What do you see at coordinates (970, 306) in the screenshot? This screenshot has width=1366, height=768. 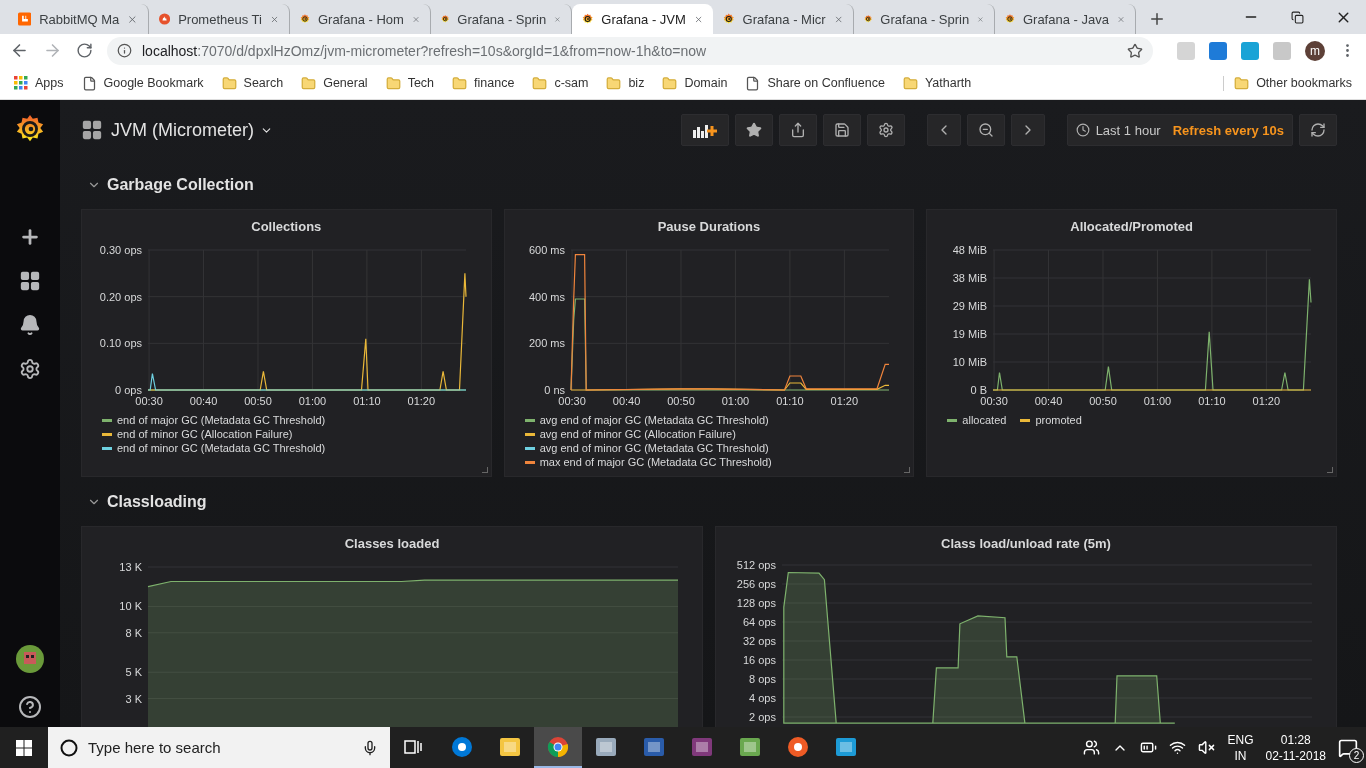 I see `axis-label: 29 MiB` at bounding box center [970, 306].